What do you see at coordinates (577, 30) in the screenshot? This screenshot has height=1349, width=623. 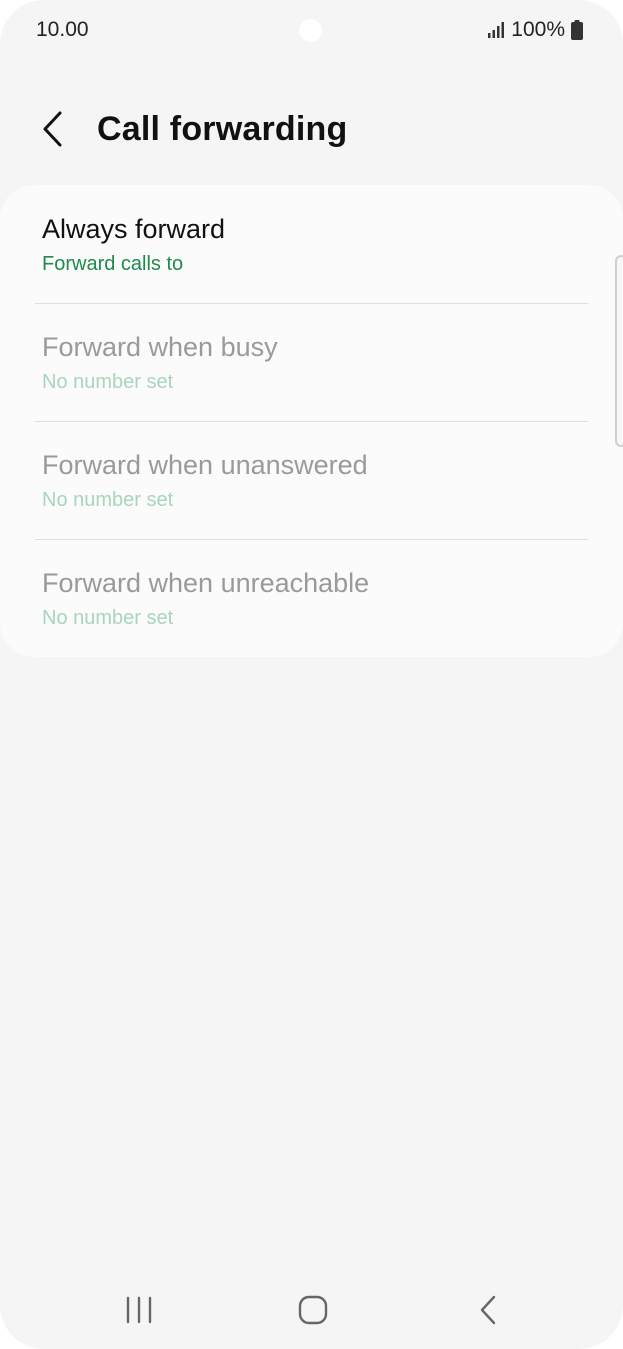 I see `battery-icon` at bounding box center [577, 30].